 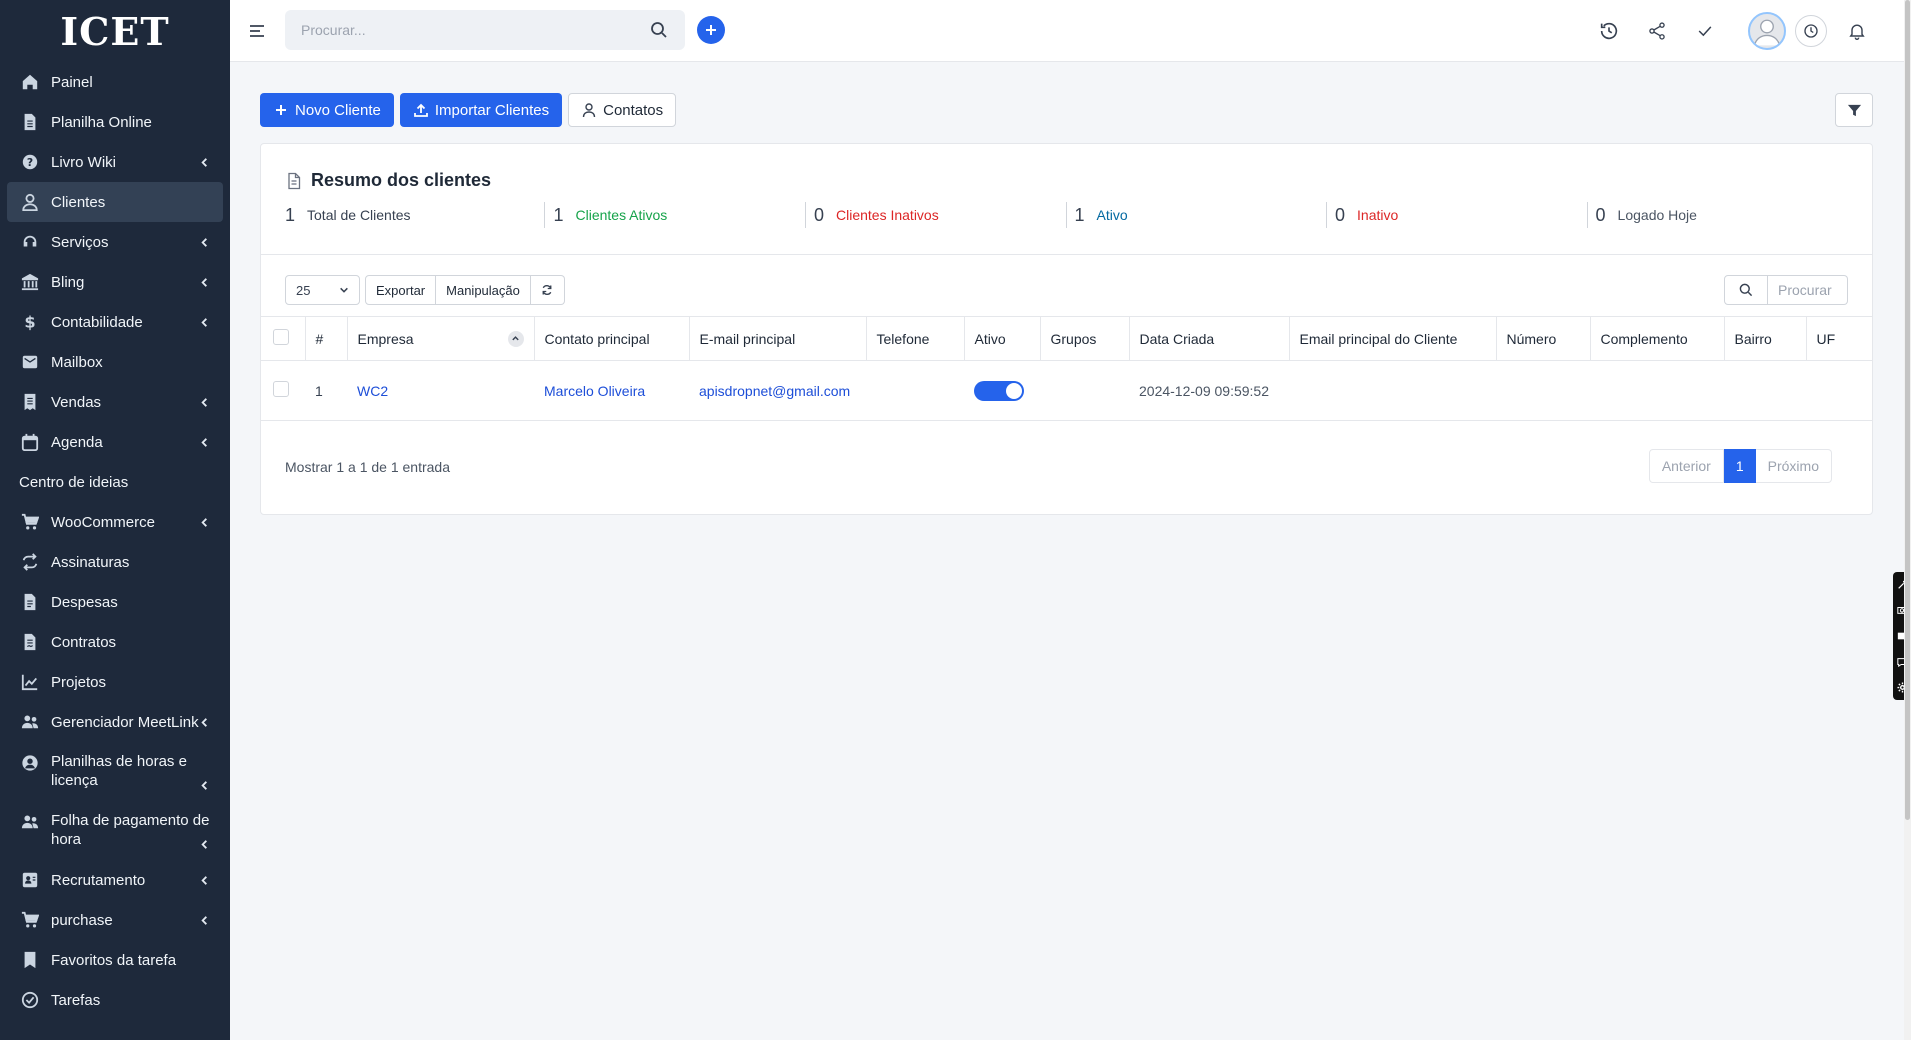 I want to click on column-header: Complemento, so click(x=1657, y=338).